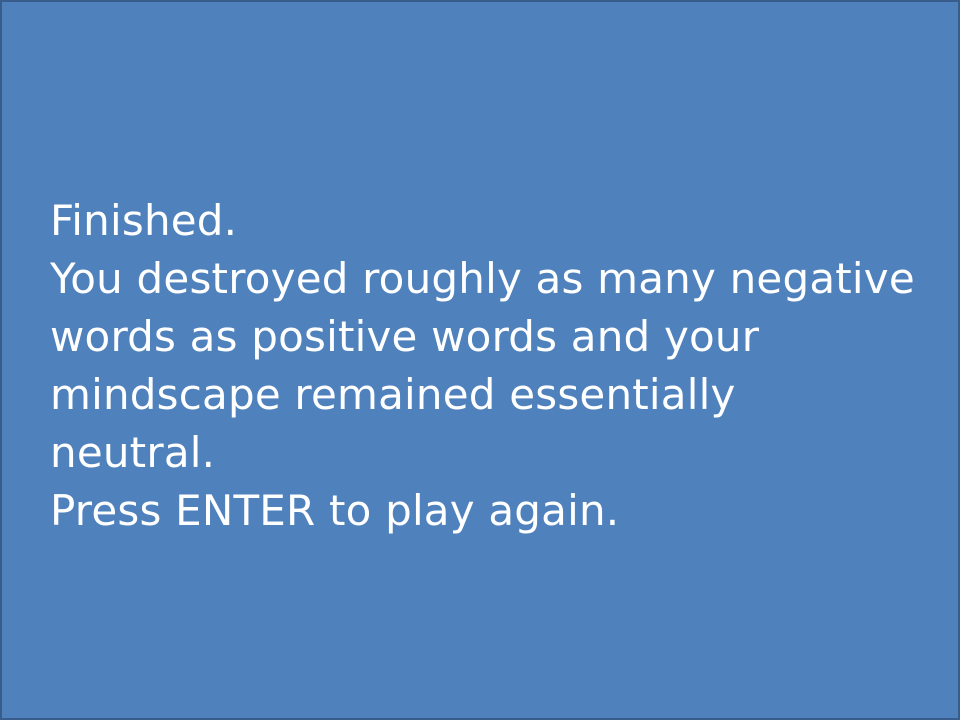 Image resolution: width=960 pixels, height=720 pixels. I want to click on result-line-3: mindscape remained essentially, so click(393, 394).